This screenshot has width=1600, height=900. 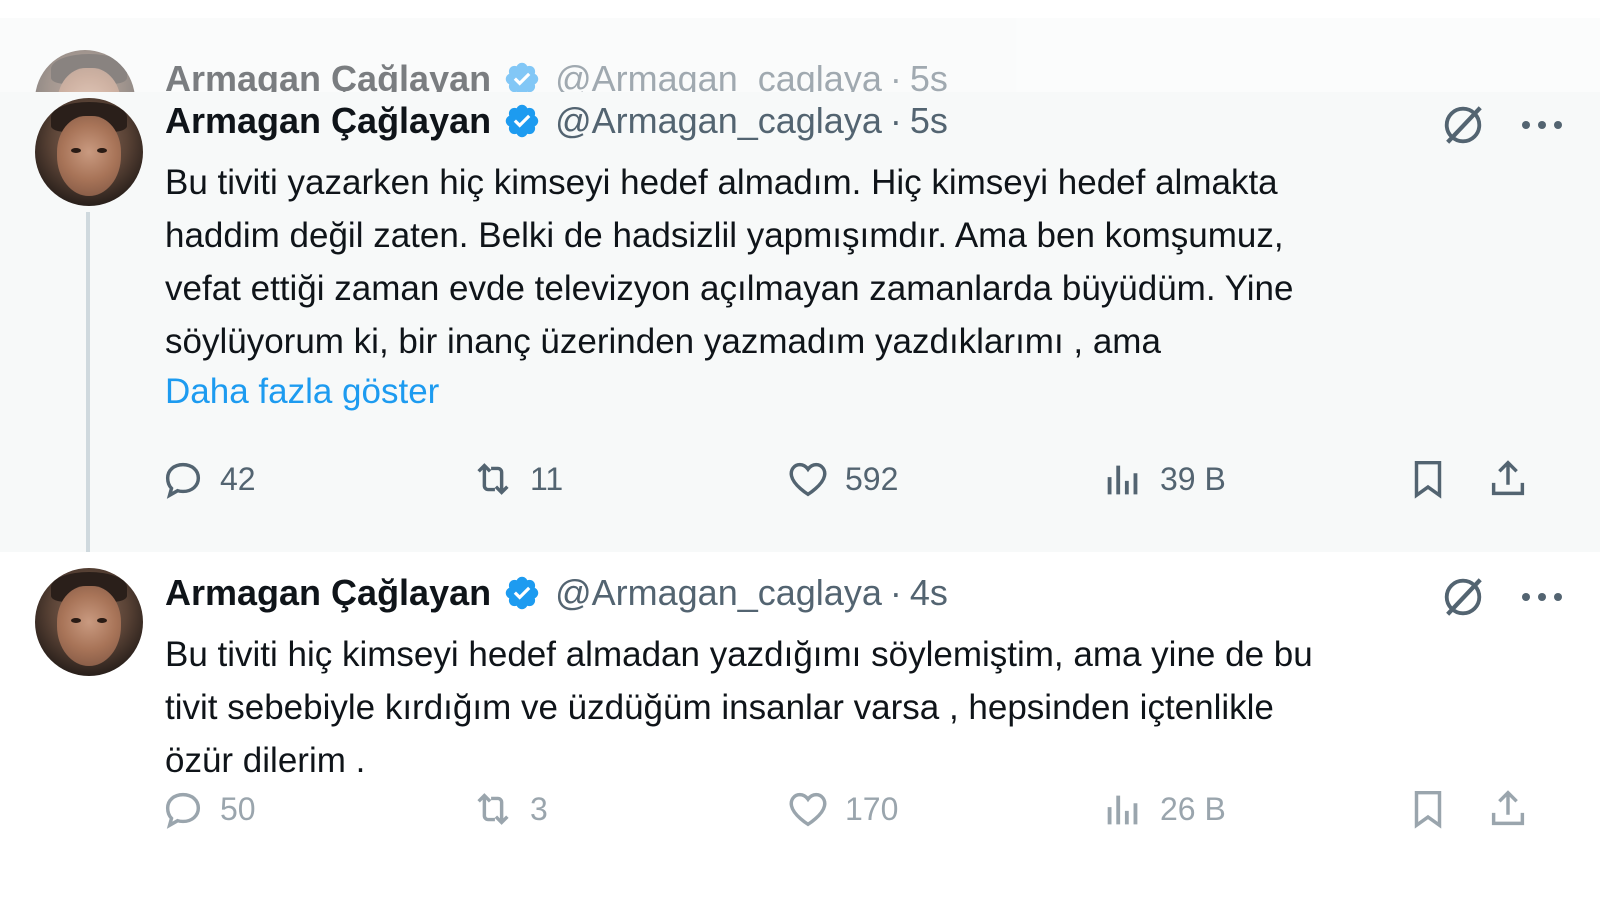 What do you see at coordinates (516, 479) in the screenshot?
I see `repost-button: 11` at bounding box center [516, 479].